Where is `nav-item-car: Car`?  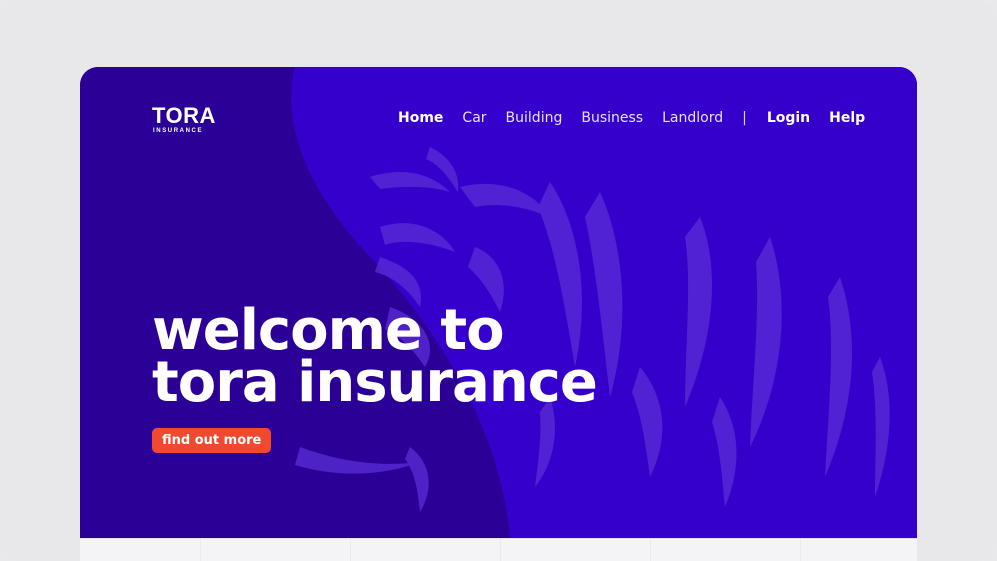 nav-item-car: Car is located at coordinates (474, 118).